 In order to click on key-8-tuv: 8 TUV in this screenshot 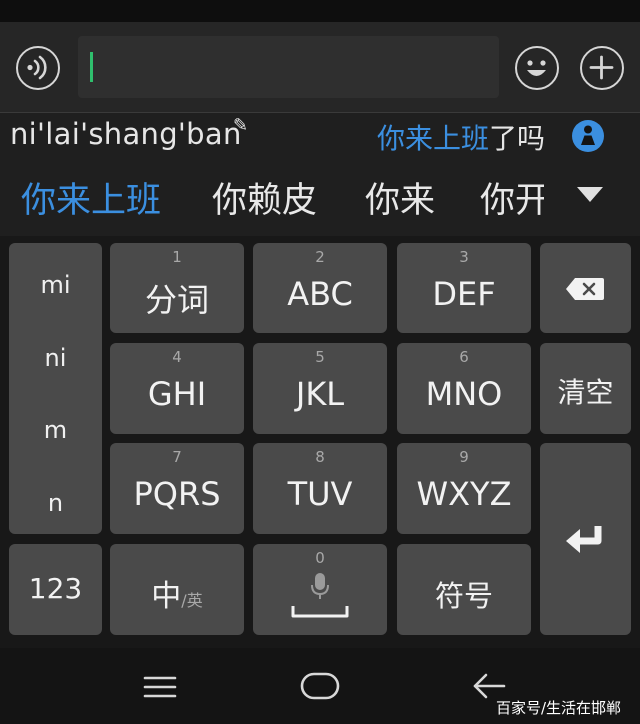, I will do `click(320, 488)`.